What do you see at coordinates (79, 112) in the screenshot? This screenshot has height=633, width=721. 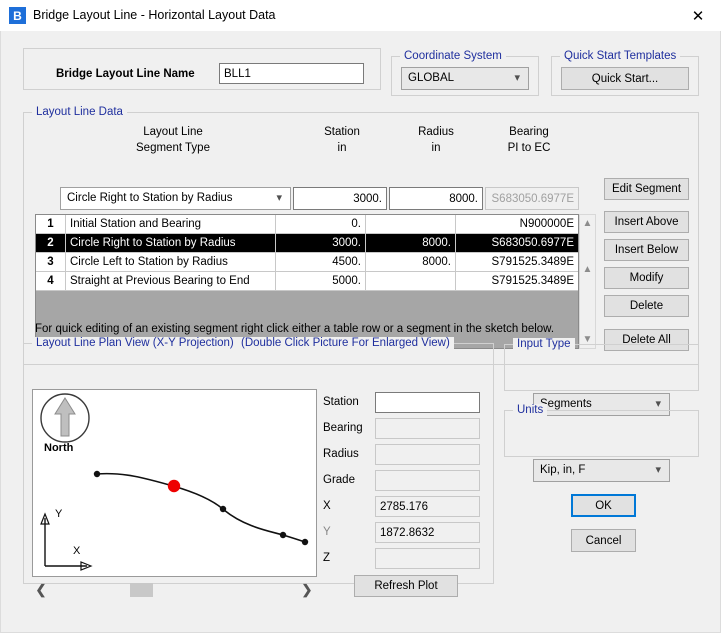 I see `layout-line-data-group-title: Layout Line Data` at bounding box center [79, 112].